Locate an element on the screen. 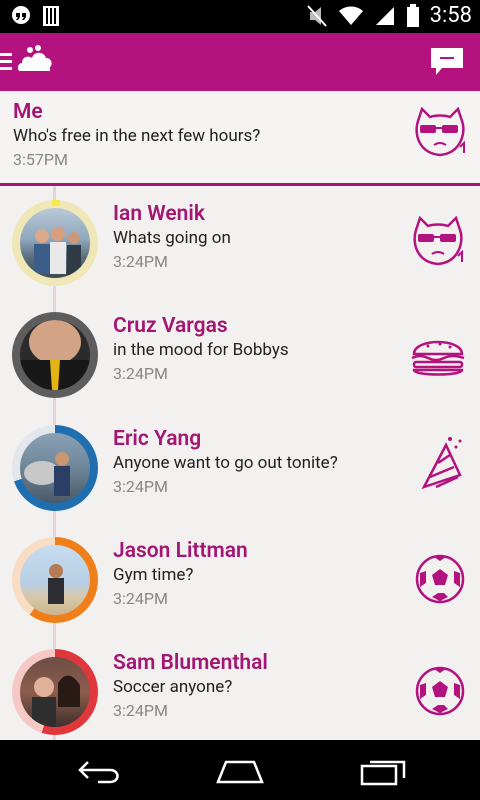 This screenshot has height=800, width=480. my-time: 3:57PM is located at coordinates (40, 159).